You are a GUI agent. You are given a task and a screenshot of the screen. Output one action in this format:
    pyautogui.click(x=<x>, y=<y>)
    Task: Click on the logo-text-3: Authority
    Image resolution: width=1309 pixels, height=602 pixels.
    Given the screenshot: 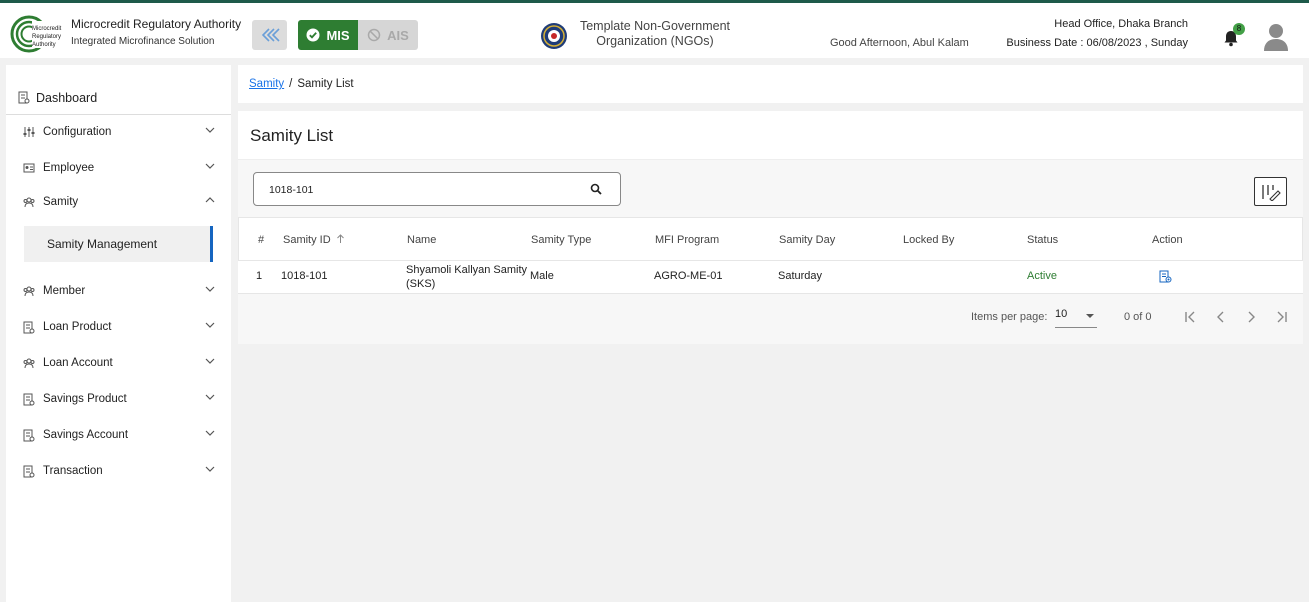 What is the action you would take?
    pyautogui.click(x=44, y=45)
    